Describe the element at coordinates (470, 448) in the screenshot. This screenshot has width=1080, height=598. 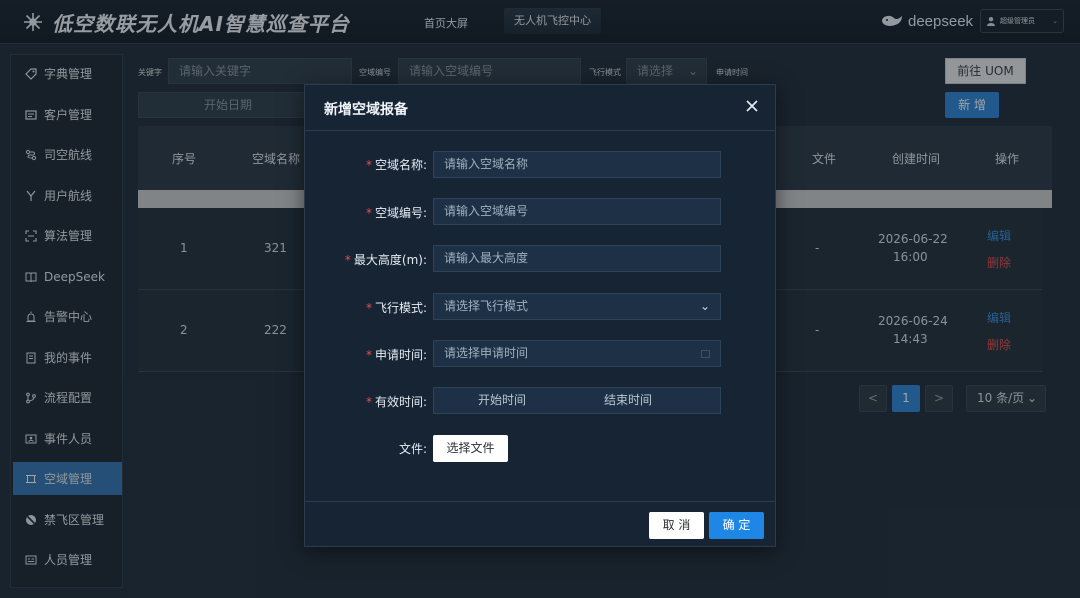
I see `choose-file-button: 选择文件` at that location.